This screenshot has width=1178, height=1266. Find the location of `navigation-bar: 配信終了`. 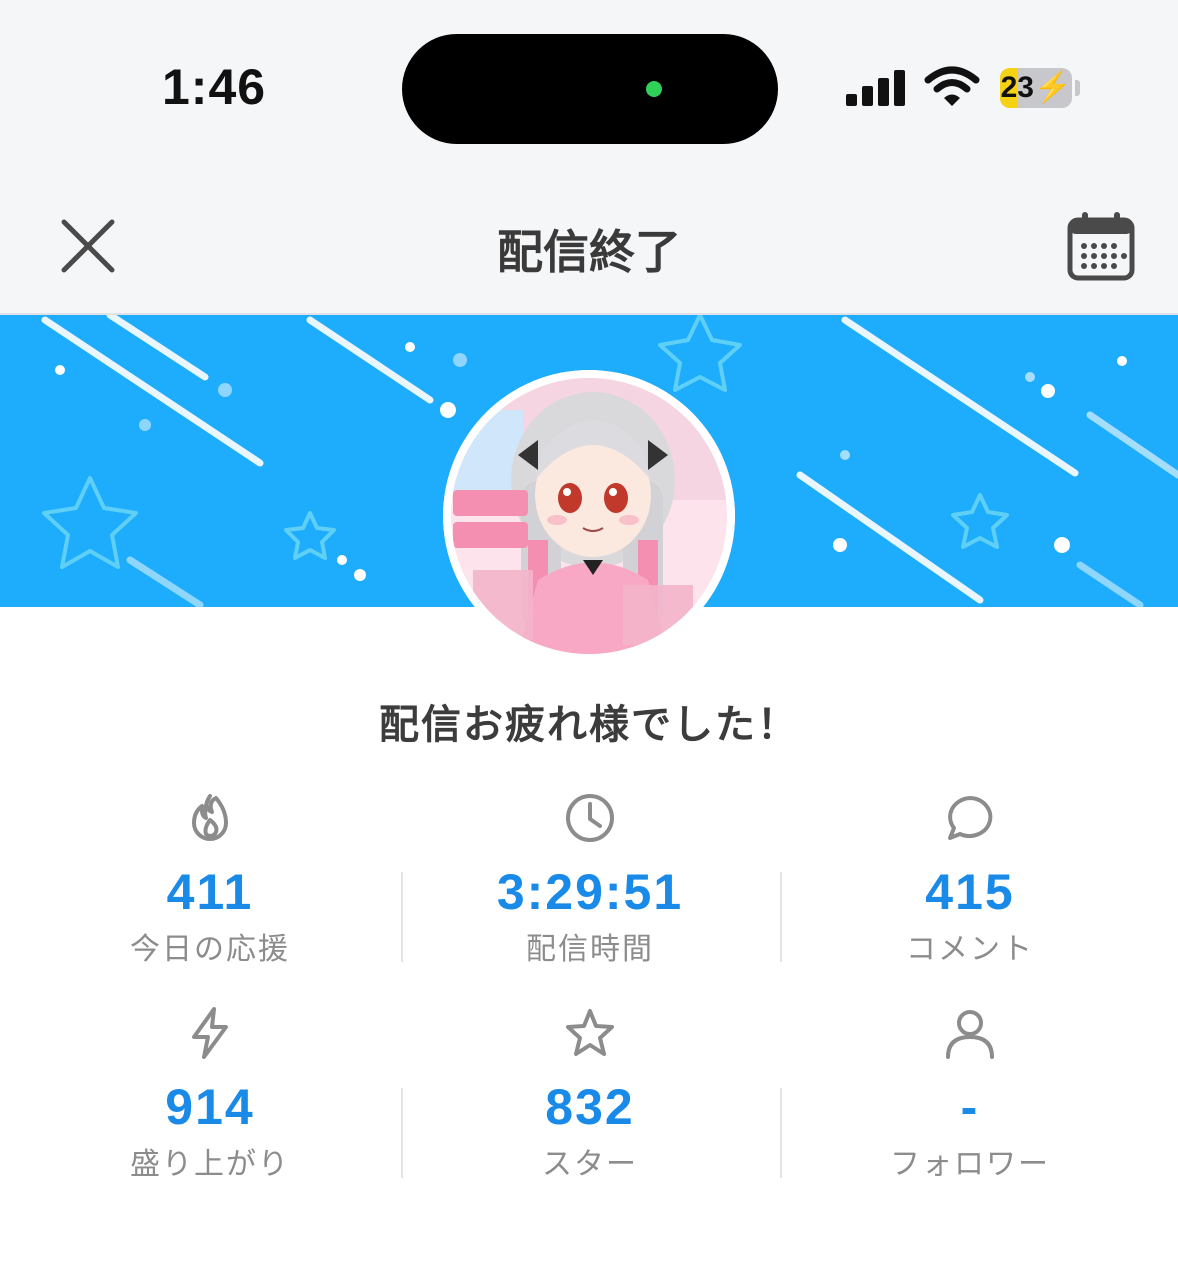

navigation-bar: 配信終了 is located at coordinates (589, 247).